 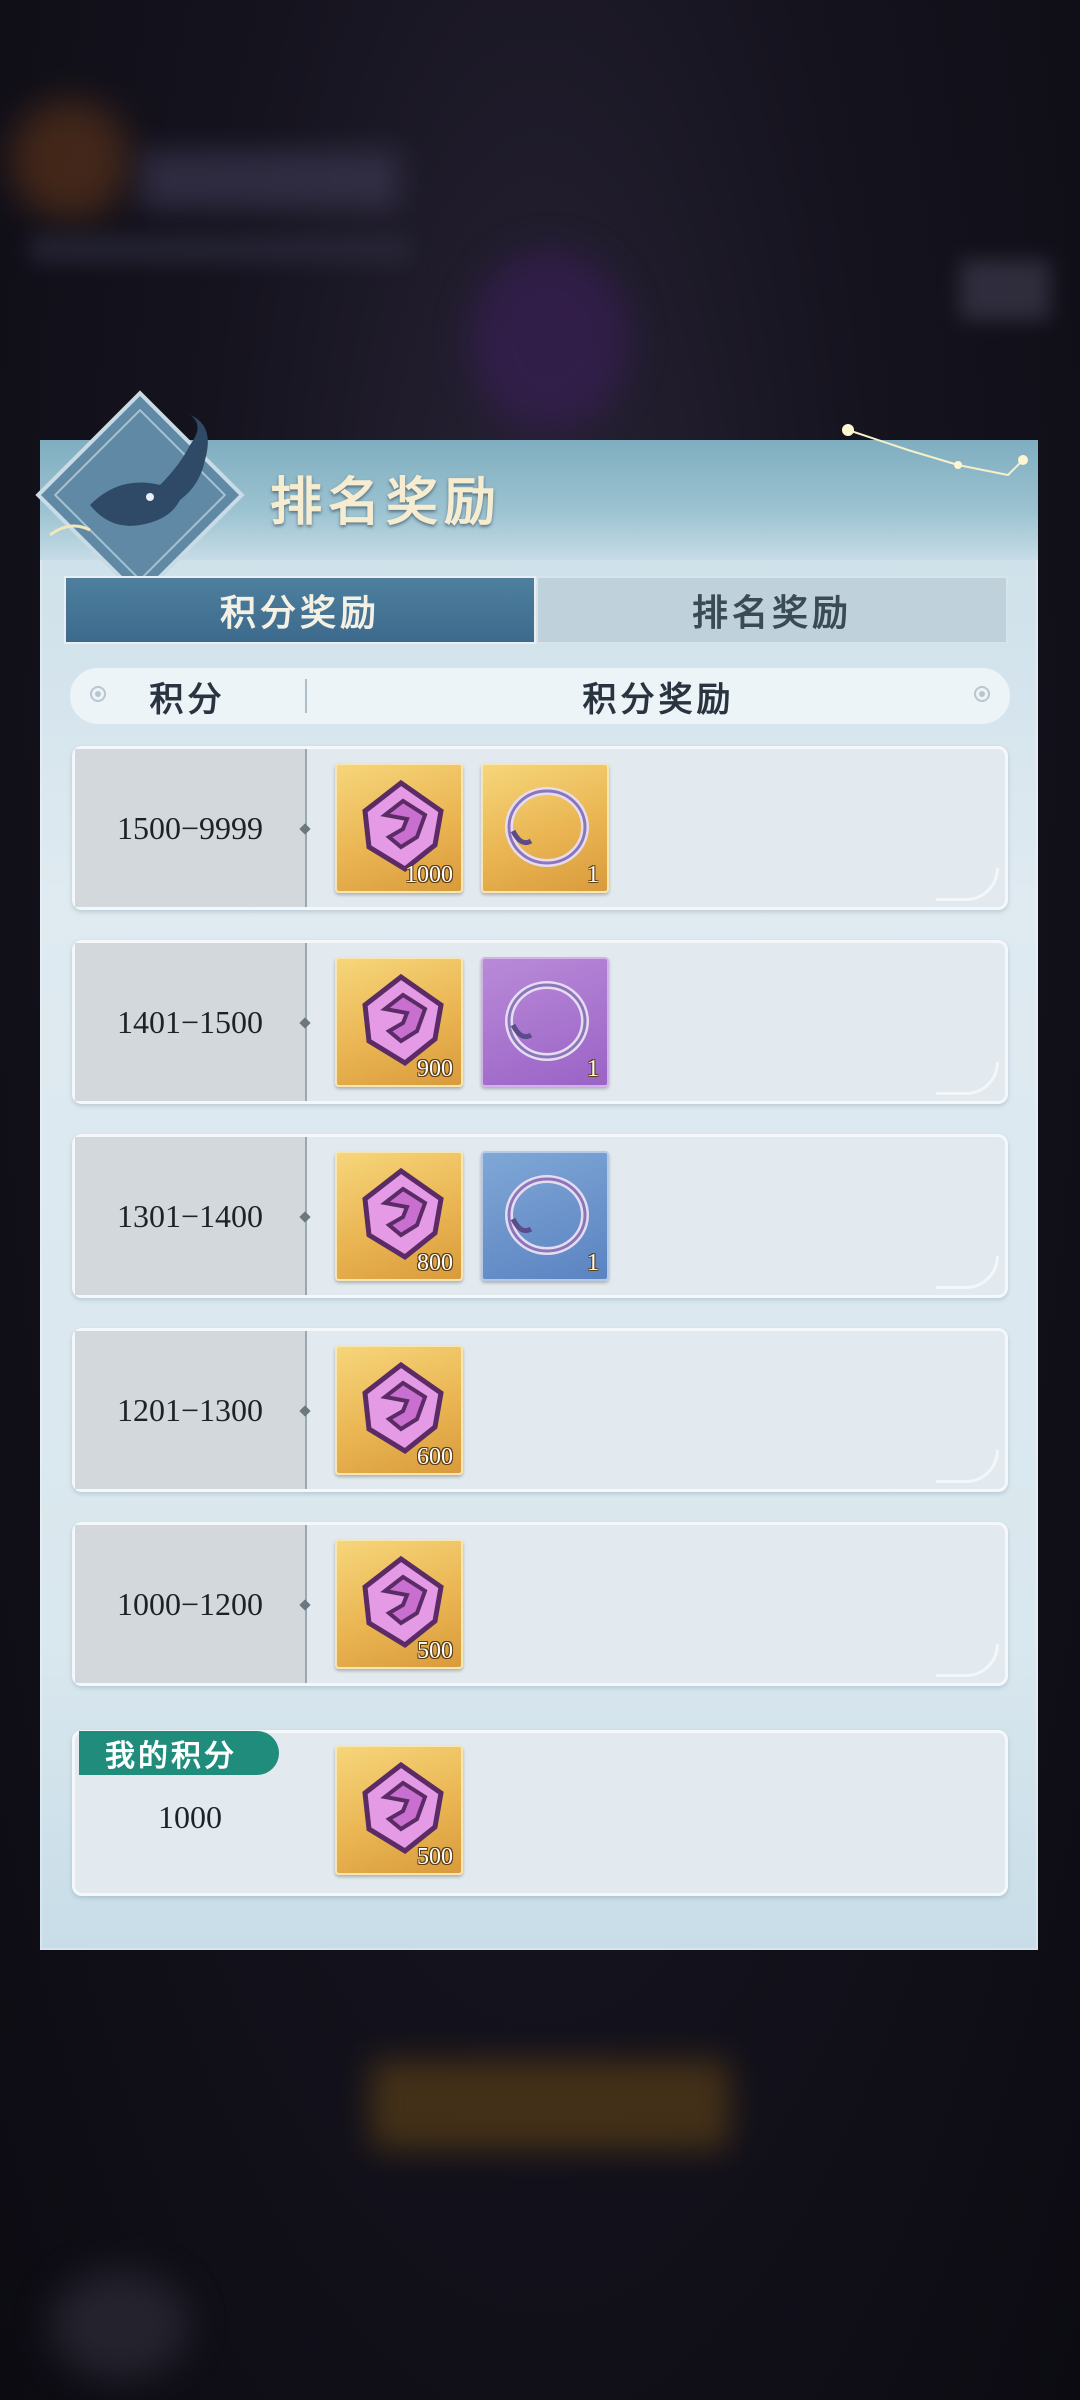 I want to click on fox-emblem-icon, so click(x=140, y=495).